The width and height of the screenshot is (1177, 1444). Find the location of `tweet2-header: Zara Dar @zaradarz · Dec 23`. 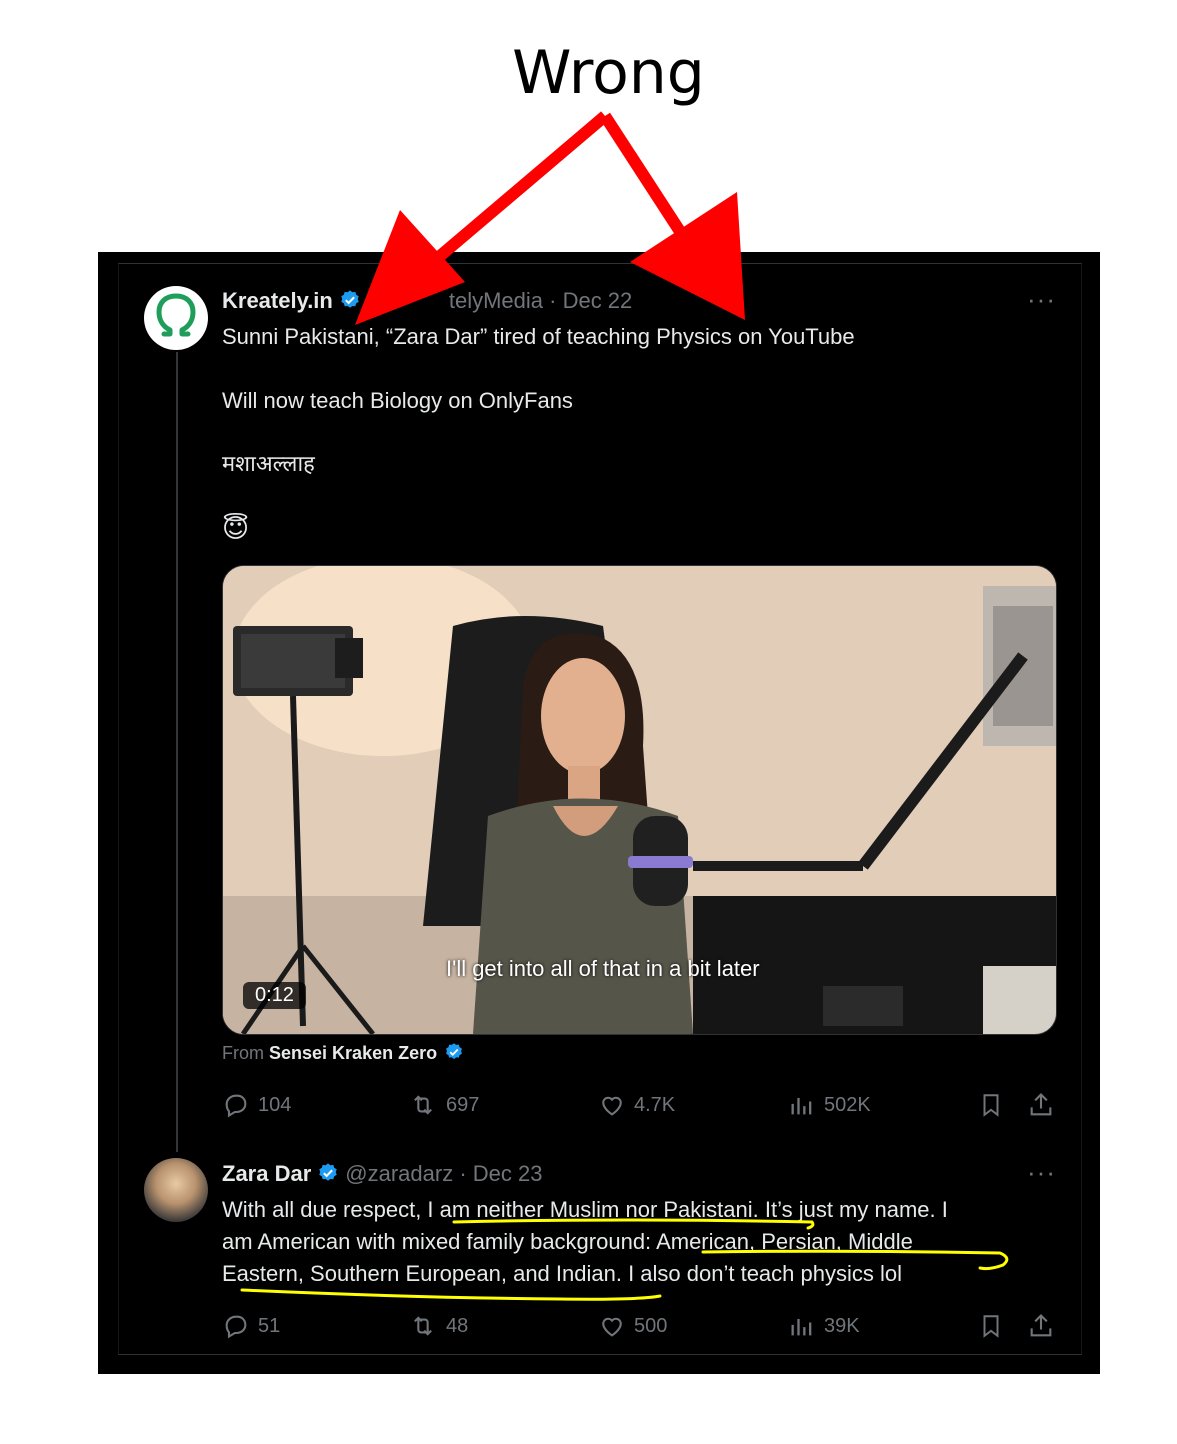

tweet2-header: Zara Dar @zaradarz · Dec 23 is located at coordinates (382, 1175).